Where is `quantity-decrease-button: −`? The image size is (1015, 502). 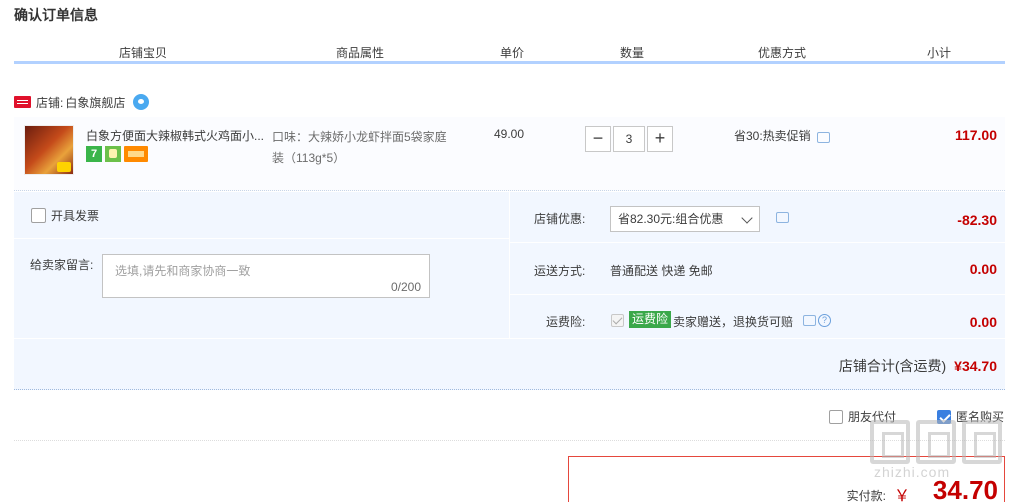 quantity-decrease-button: − is located at coordinates (598, 139).